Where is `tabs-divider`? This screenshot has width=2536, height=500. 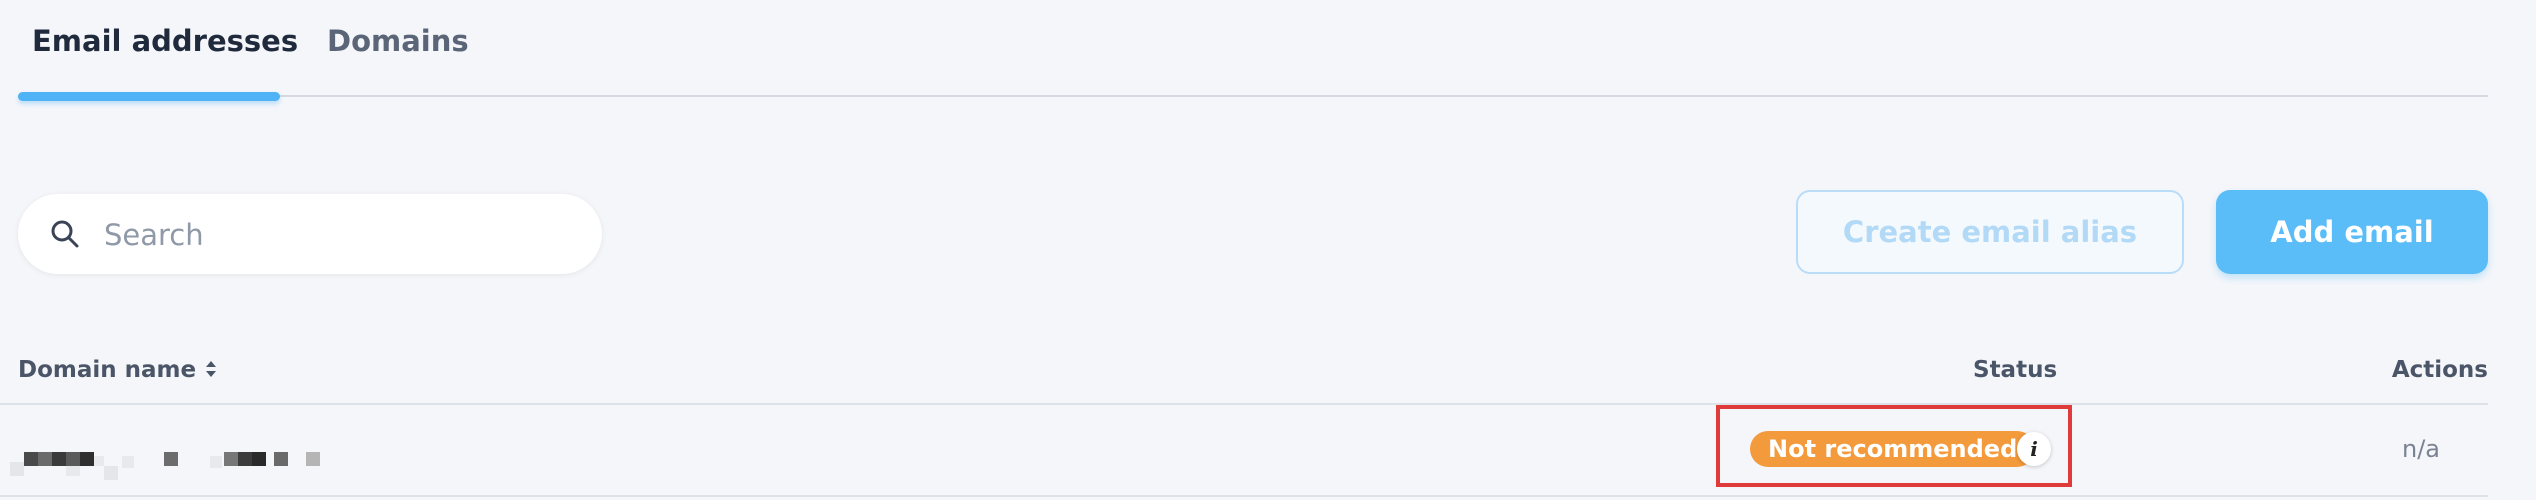
tabs-divider is located at coordinates (1253, 96).